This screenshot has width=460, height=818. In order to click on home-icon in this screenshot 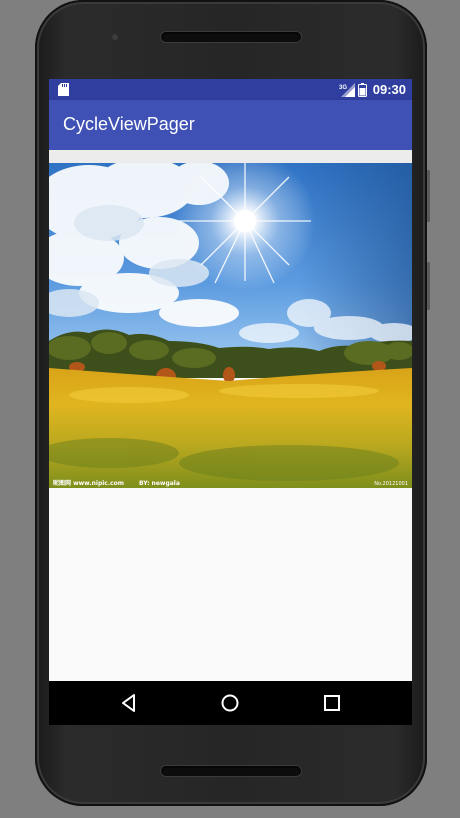, I will do `click(230, 703)`.